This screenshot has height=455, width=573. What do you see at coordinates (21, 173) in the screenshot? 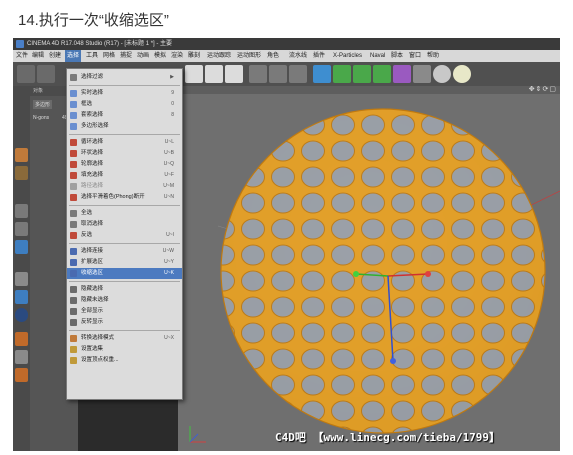
I see `texture-mode-icon` at bounding box center [21, 173].